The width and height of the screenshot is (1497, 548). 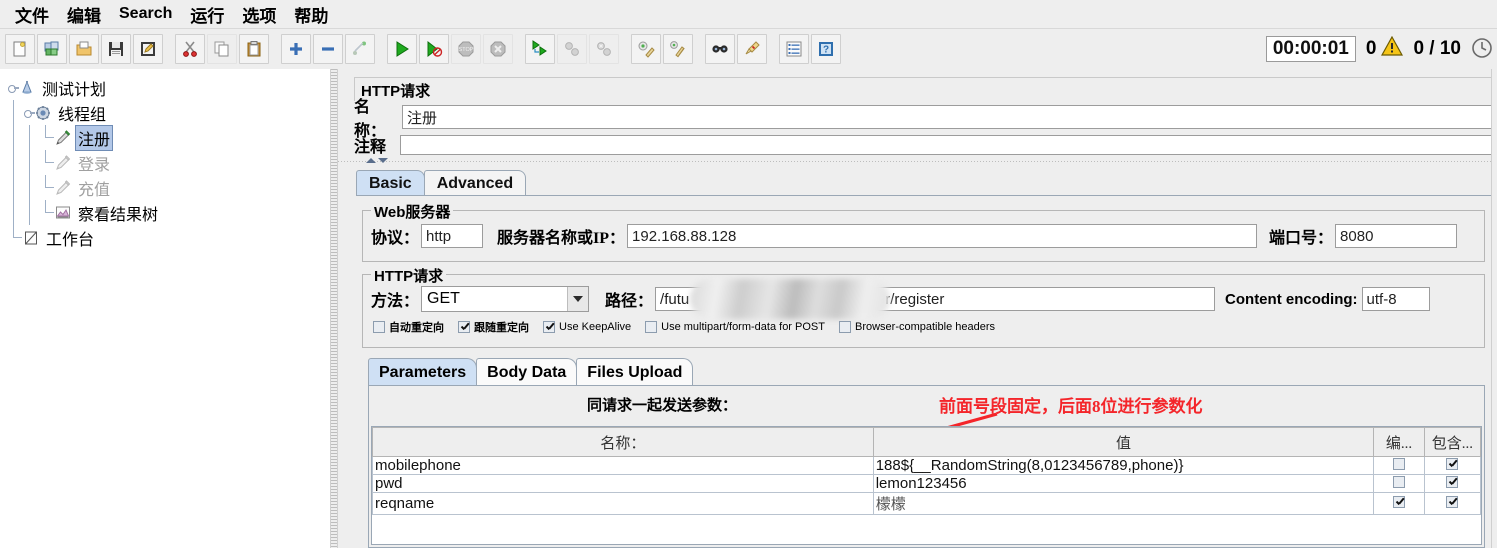 What do you see at coordinates (1123, 503) in the screenshot?
I see `param-value: 檬檬` at bounding box center [1123, 503].